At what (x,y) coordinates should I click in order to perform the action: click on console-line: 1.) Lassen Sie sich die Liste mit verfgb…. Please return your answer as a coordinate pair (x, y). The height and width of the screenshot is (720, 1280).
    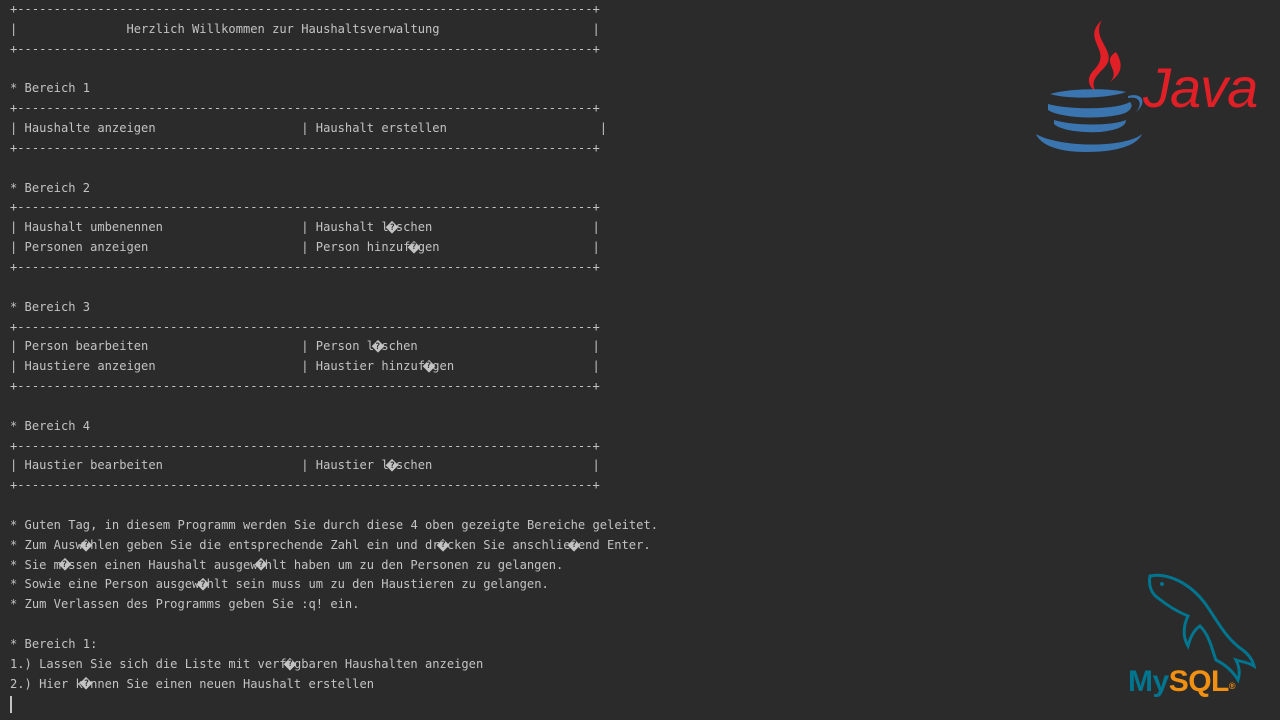
    Looking at the image, I should click on (505, 665).